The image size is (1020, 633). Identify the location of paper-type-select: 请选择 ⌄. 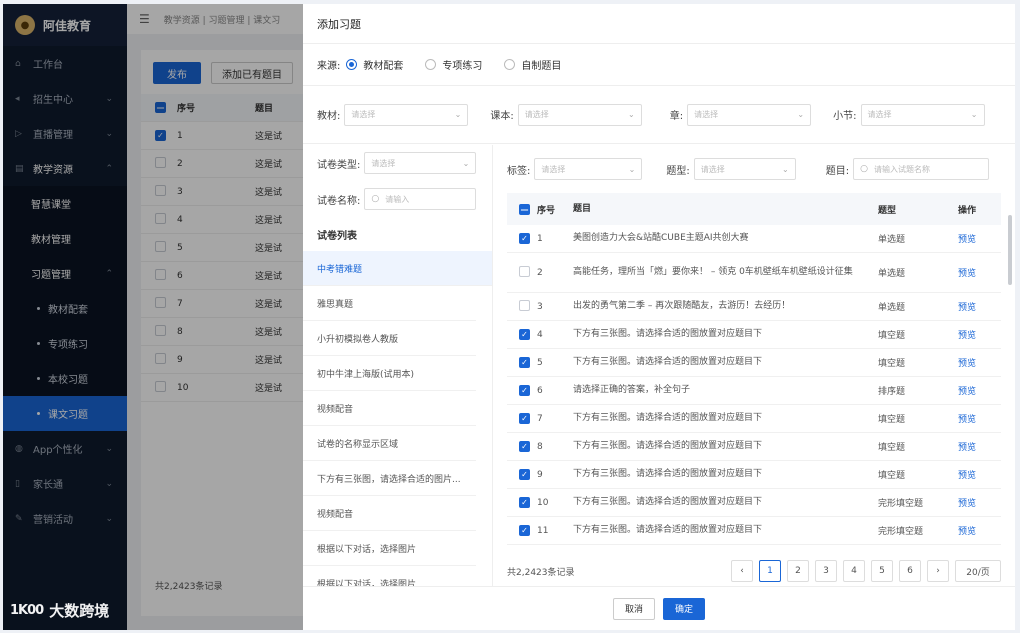
(420, 163).